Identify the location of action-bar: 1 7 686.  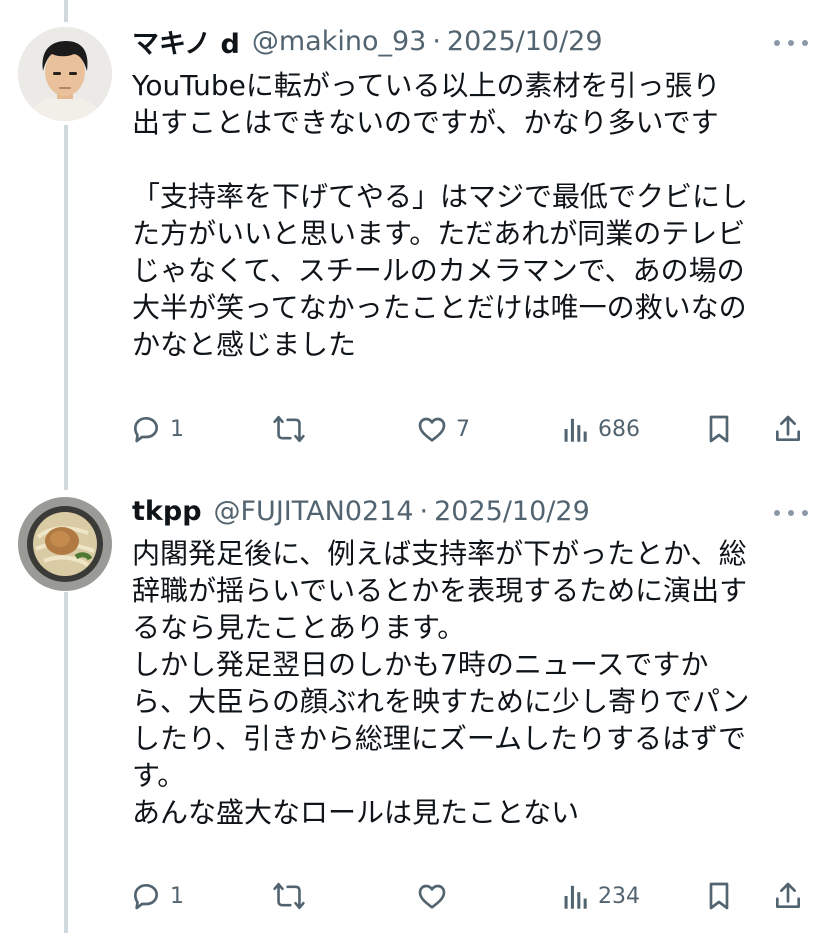
(470, 429).